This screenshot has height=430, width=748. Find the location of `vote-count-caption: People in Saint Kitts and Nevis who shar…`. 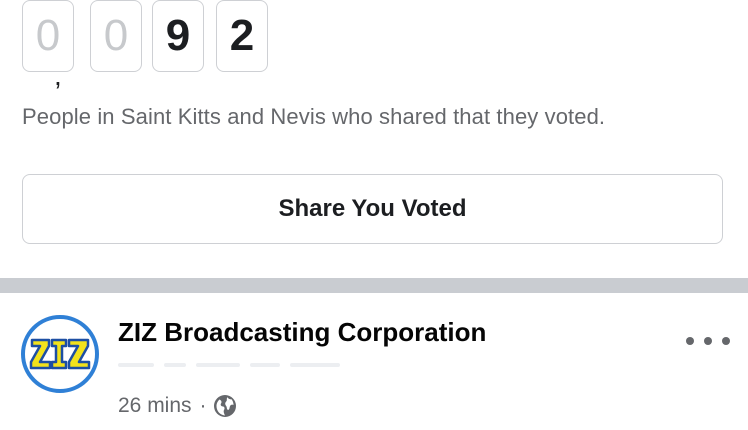

vote-count-caption: People in Saint Kitts and Nevis who shar… is located at coordinates (314, 116).